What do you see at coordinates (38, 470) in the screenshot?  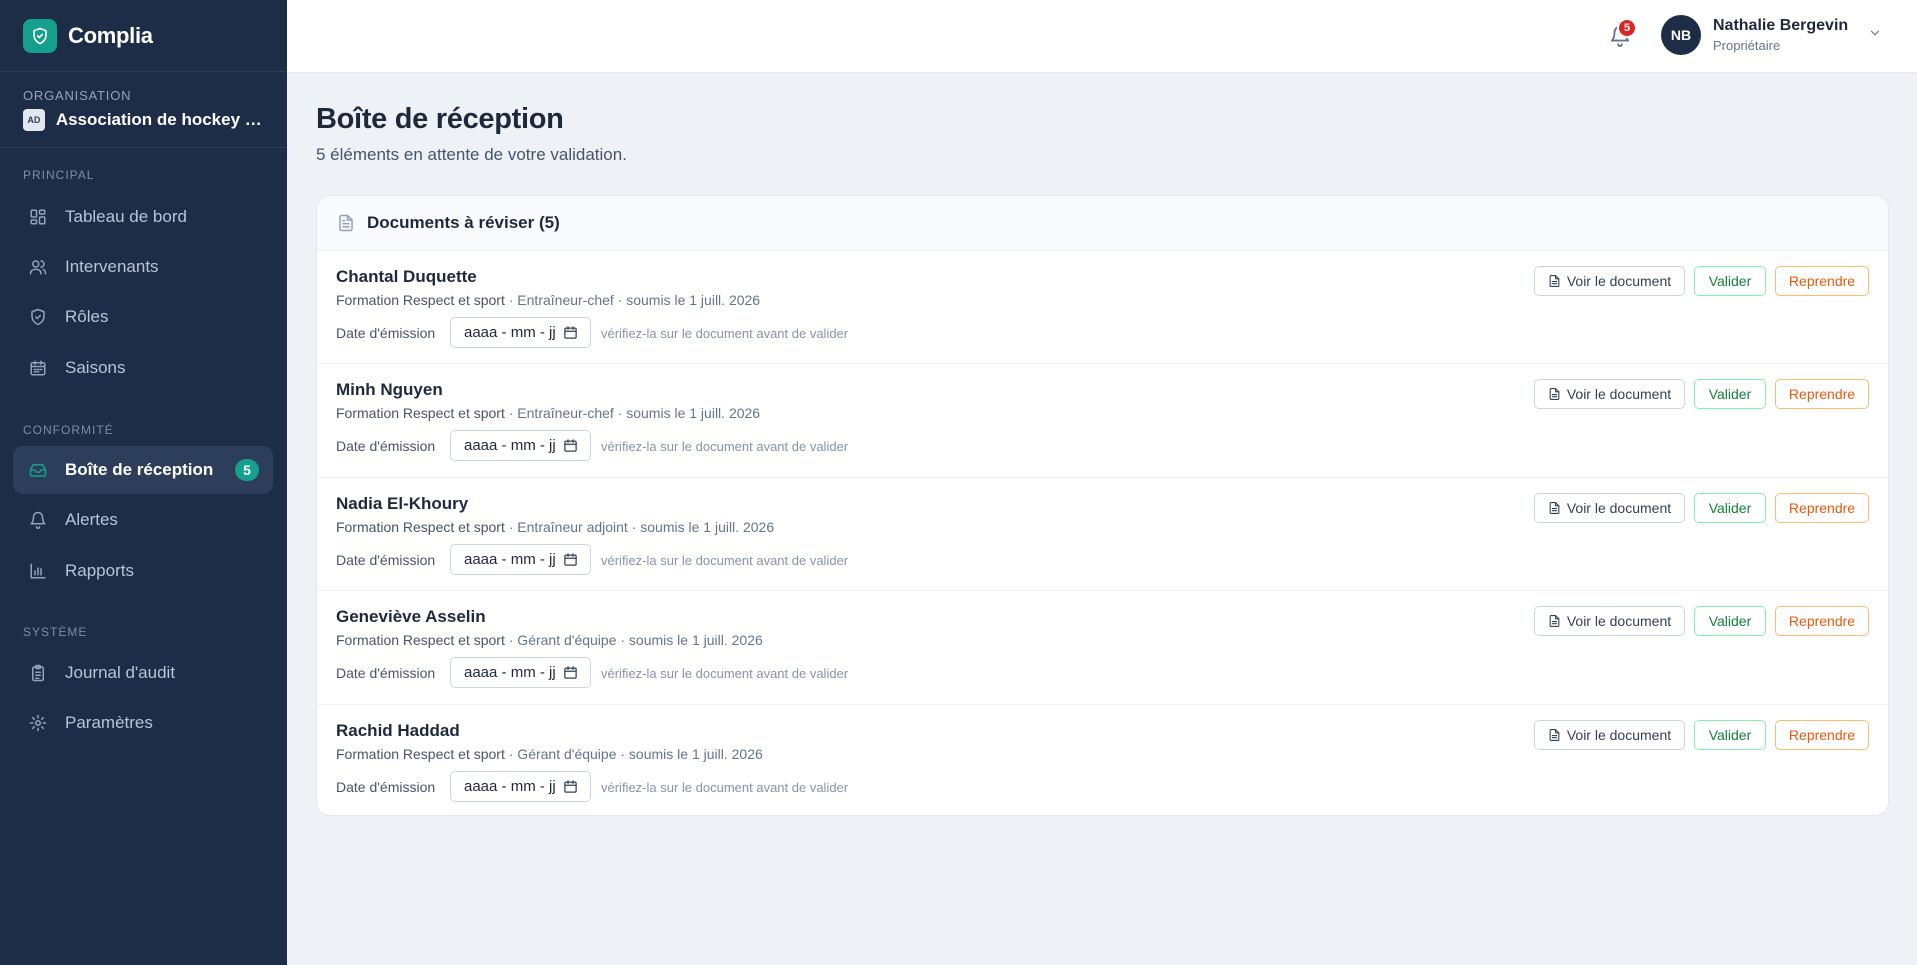 I see `inbox-icon` at bounding box center [38, 470].